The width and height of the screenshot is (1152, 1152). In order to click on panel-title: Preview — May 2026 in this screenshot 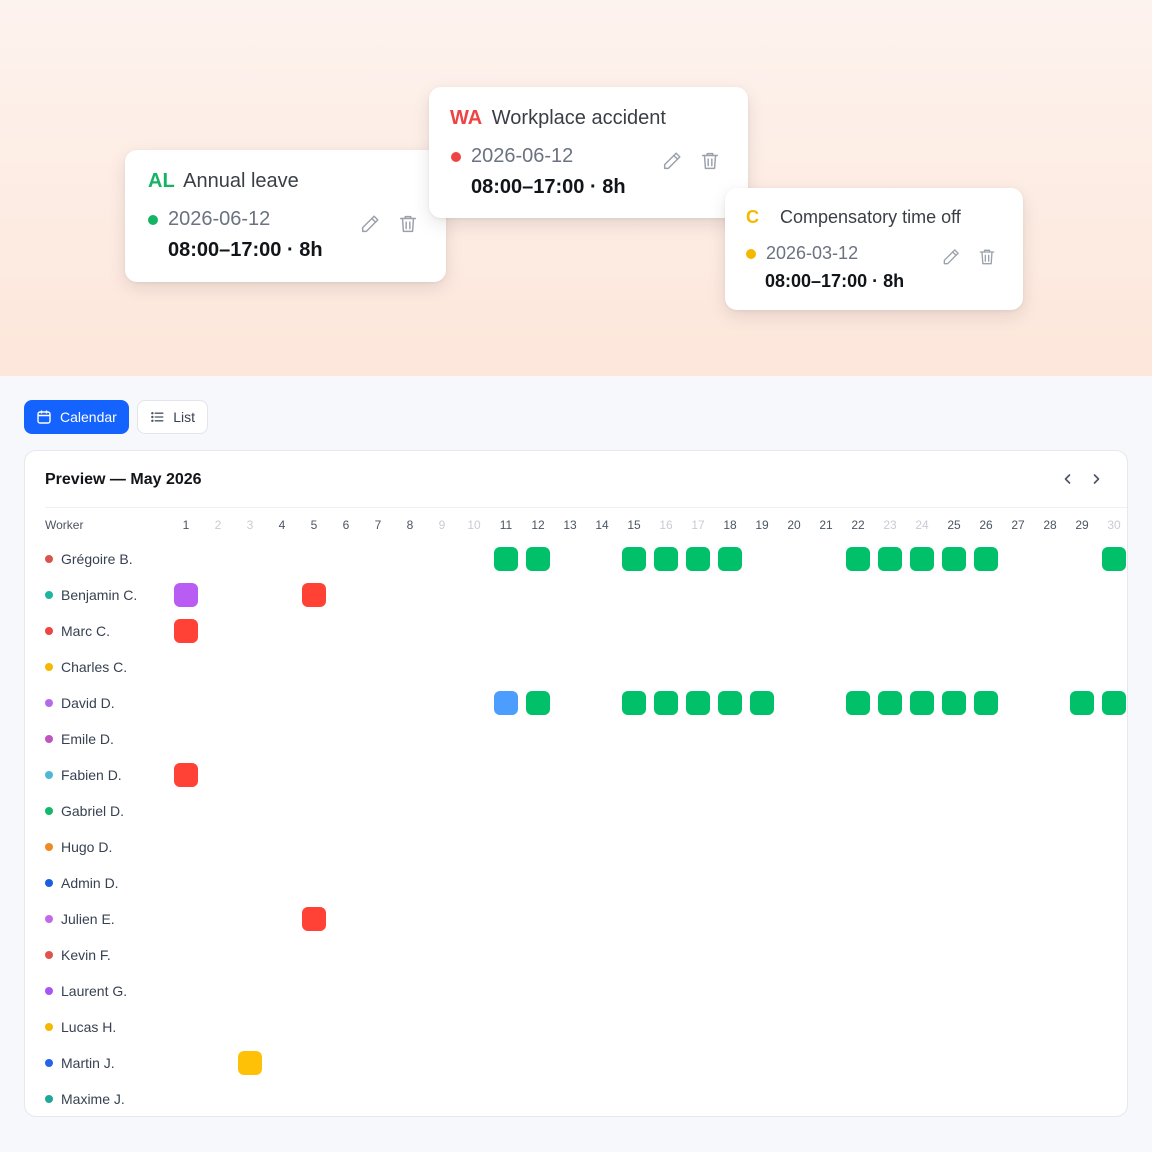, I will do `click(123, 479)`.